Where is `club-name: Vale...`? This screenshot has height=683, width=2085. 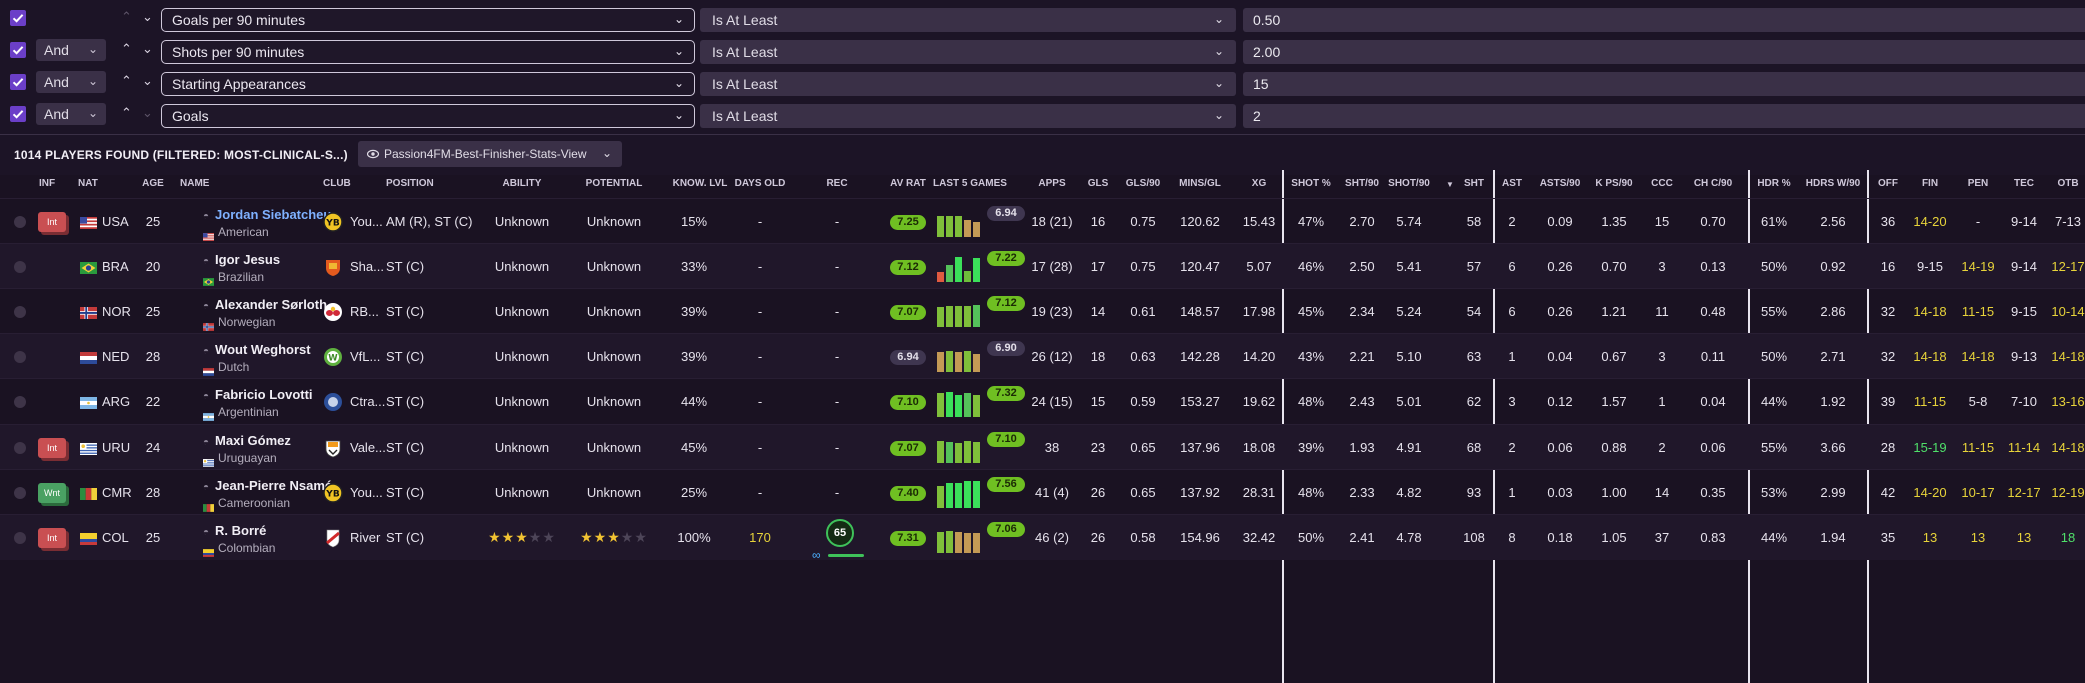
club-name: Vale... is located at coordinates (368, 447).